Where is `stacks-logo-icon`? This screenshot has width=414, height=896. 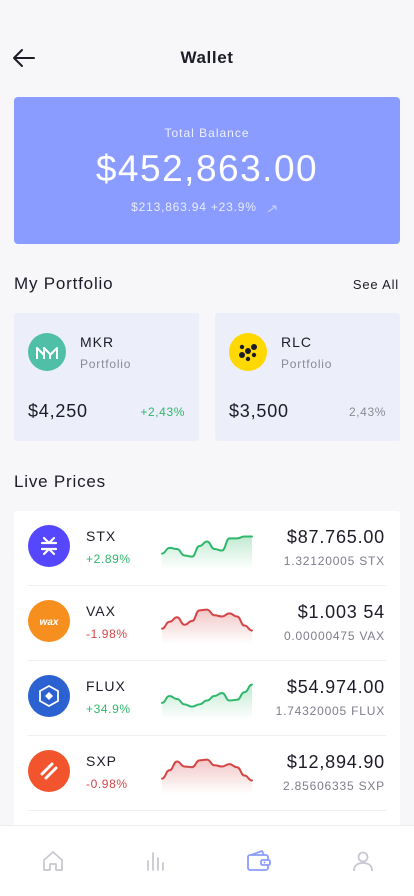
stacks-logo-icon is located at coordinates (49, 546).